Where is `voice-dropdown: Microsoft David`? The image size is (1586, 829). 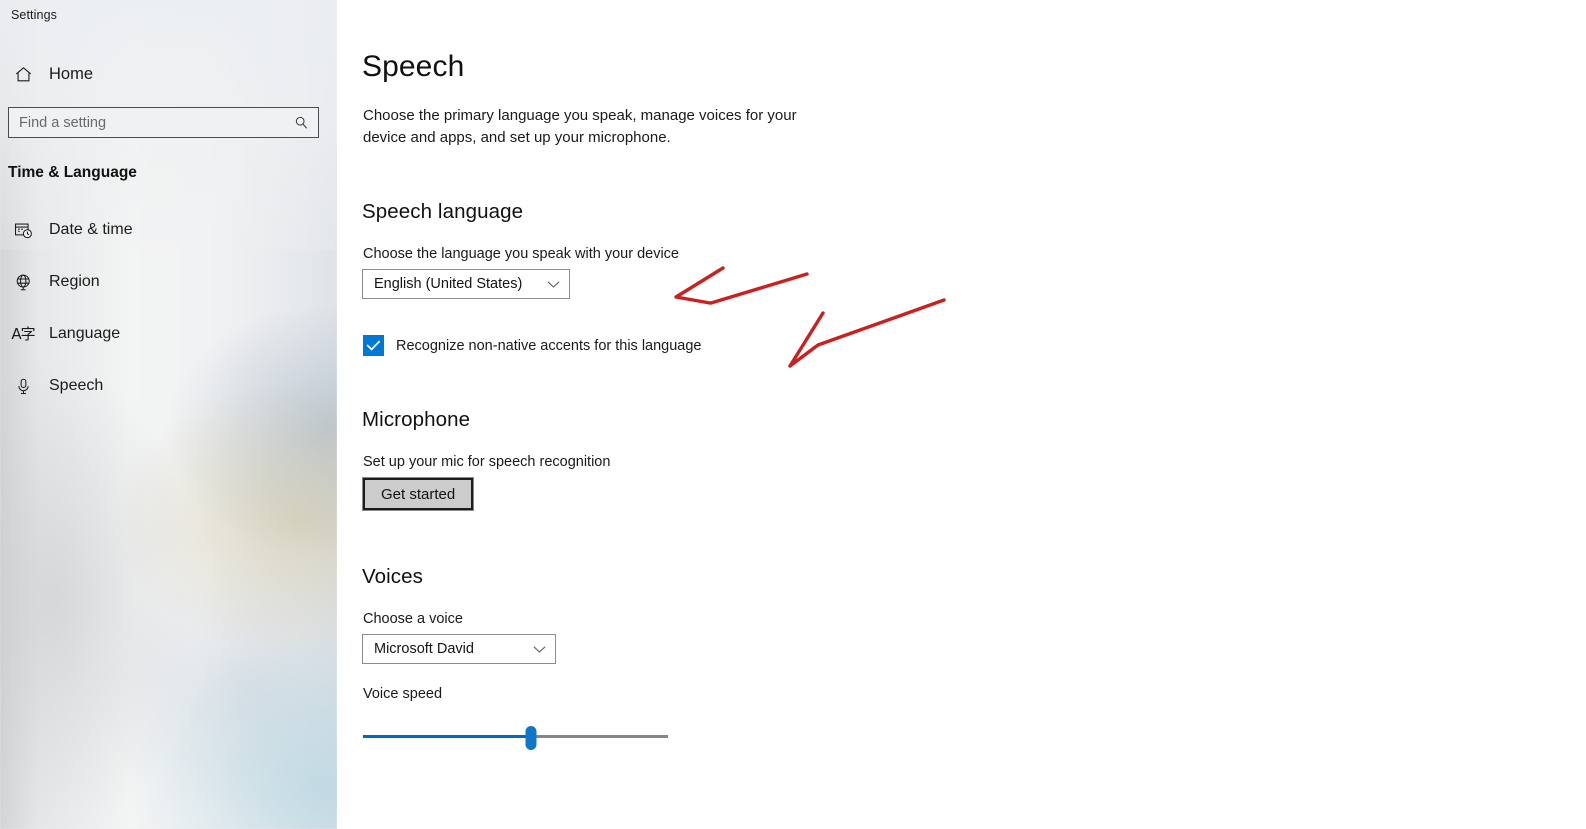
voice-dropdown: Microsoft David is located at coordinates (459, 649).